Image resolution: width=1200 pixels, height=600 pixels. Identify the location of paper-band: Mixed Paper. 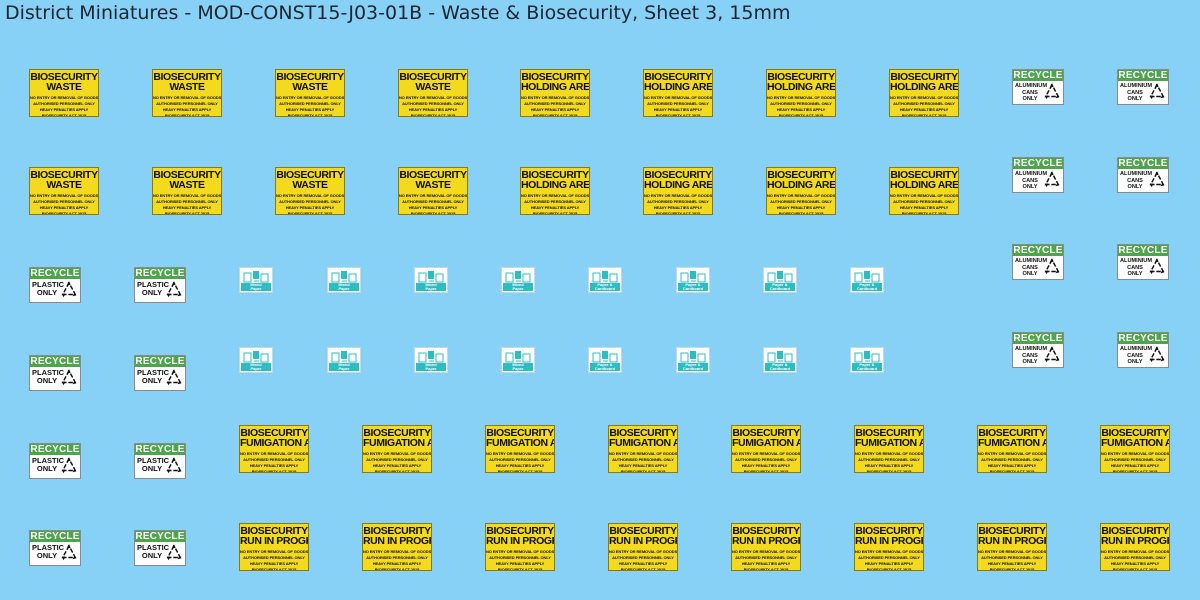
(256, 367).